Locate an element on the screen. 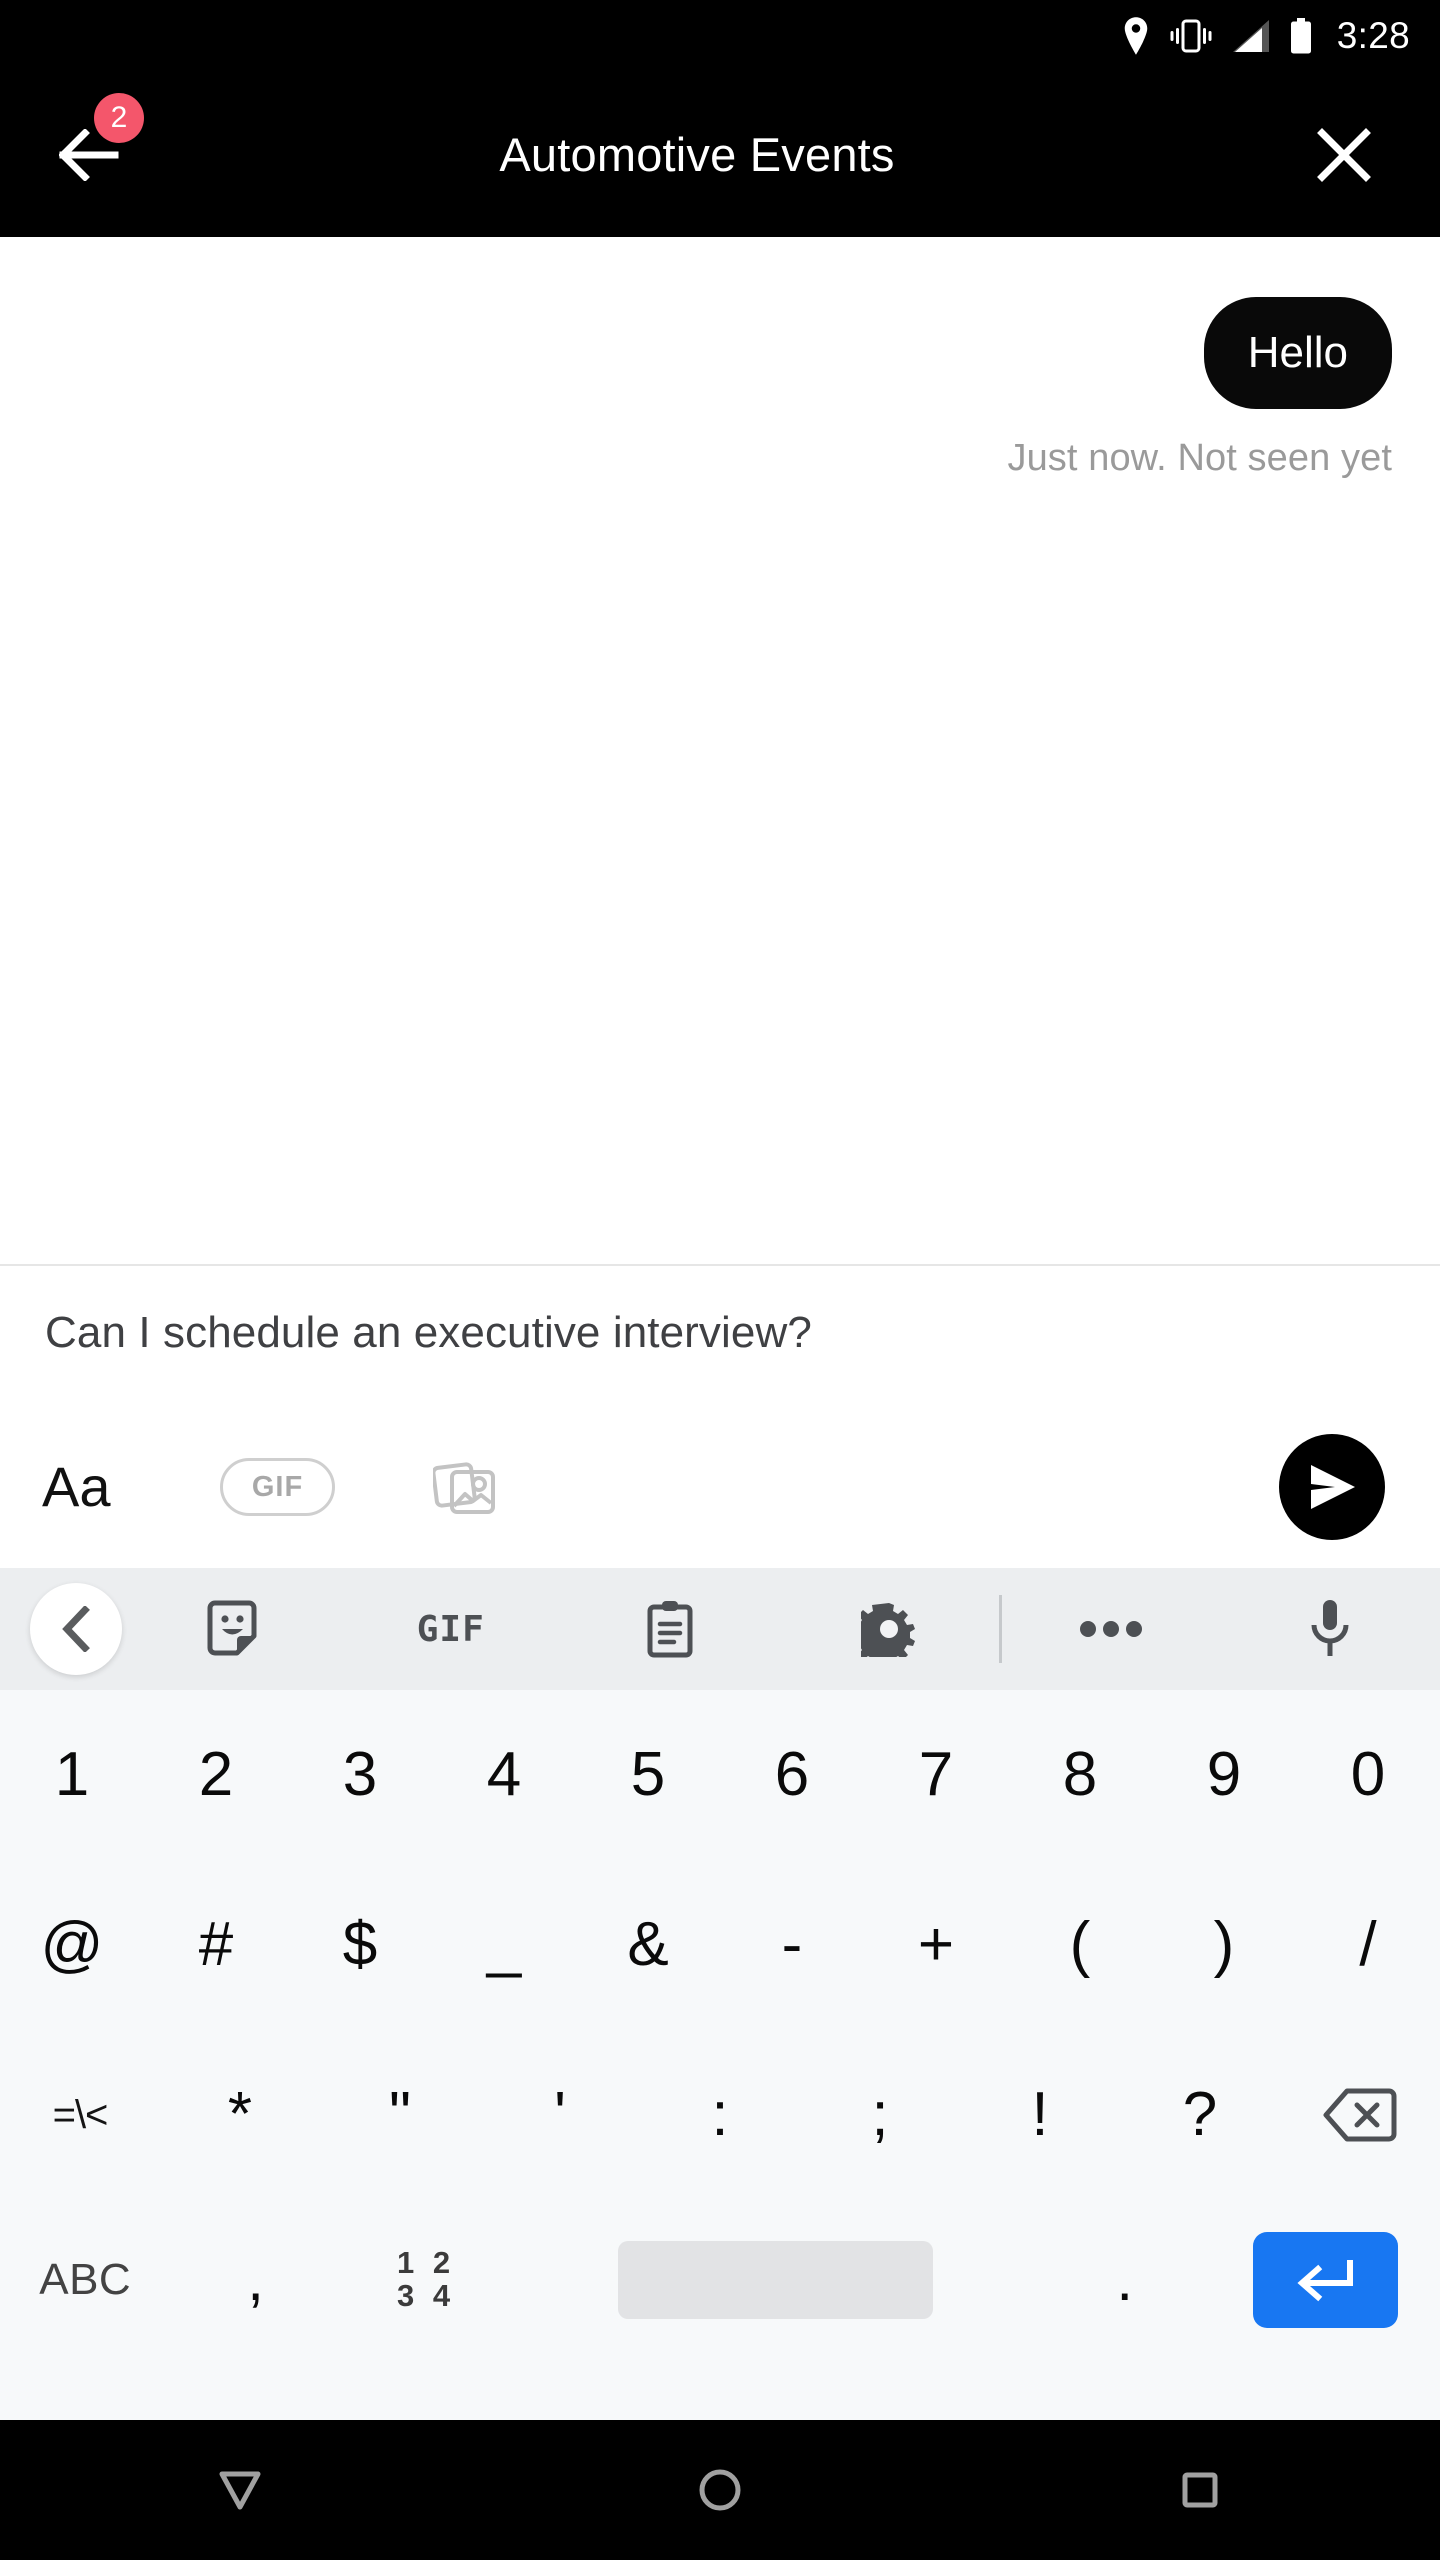  enter-key-surface is located at coordinates (1325, 2280).